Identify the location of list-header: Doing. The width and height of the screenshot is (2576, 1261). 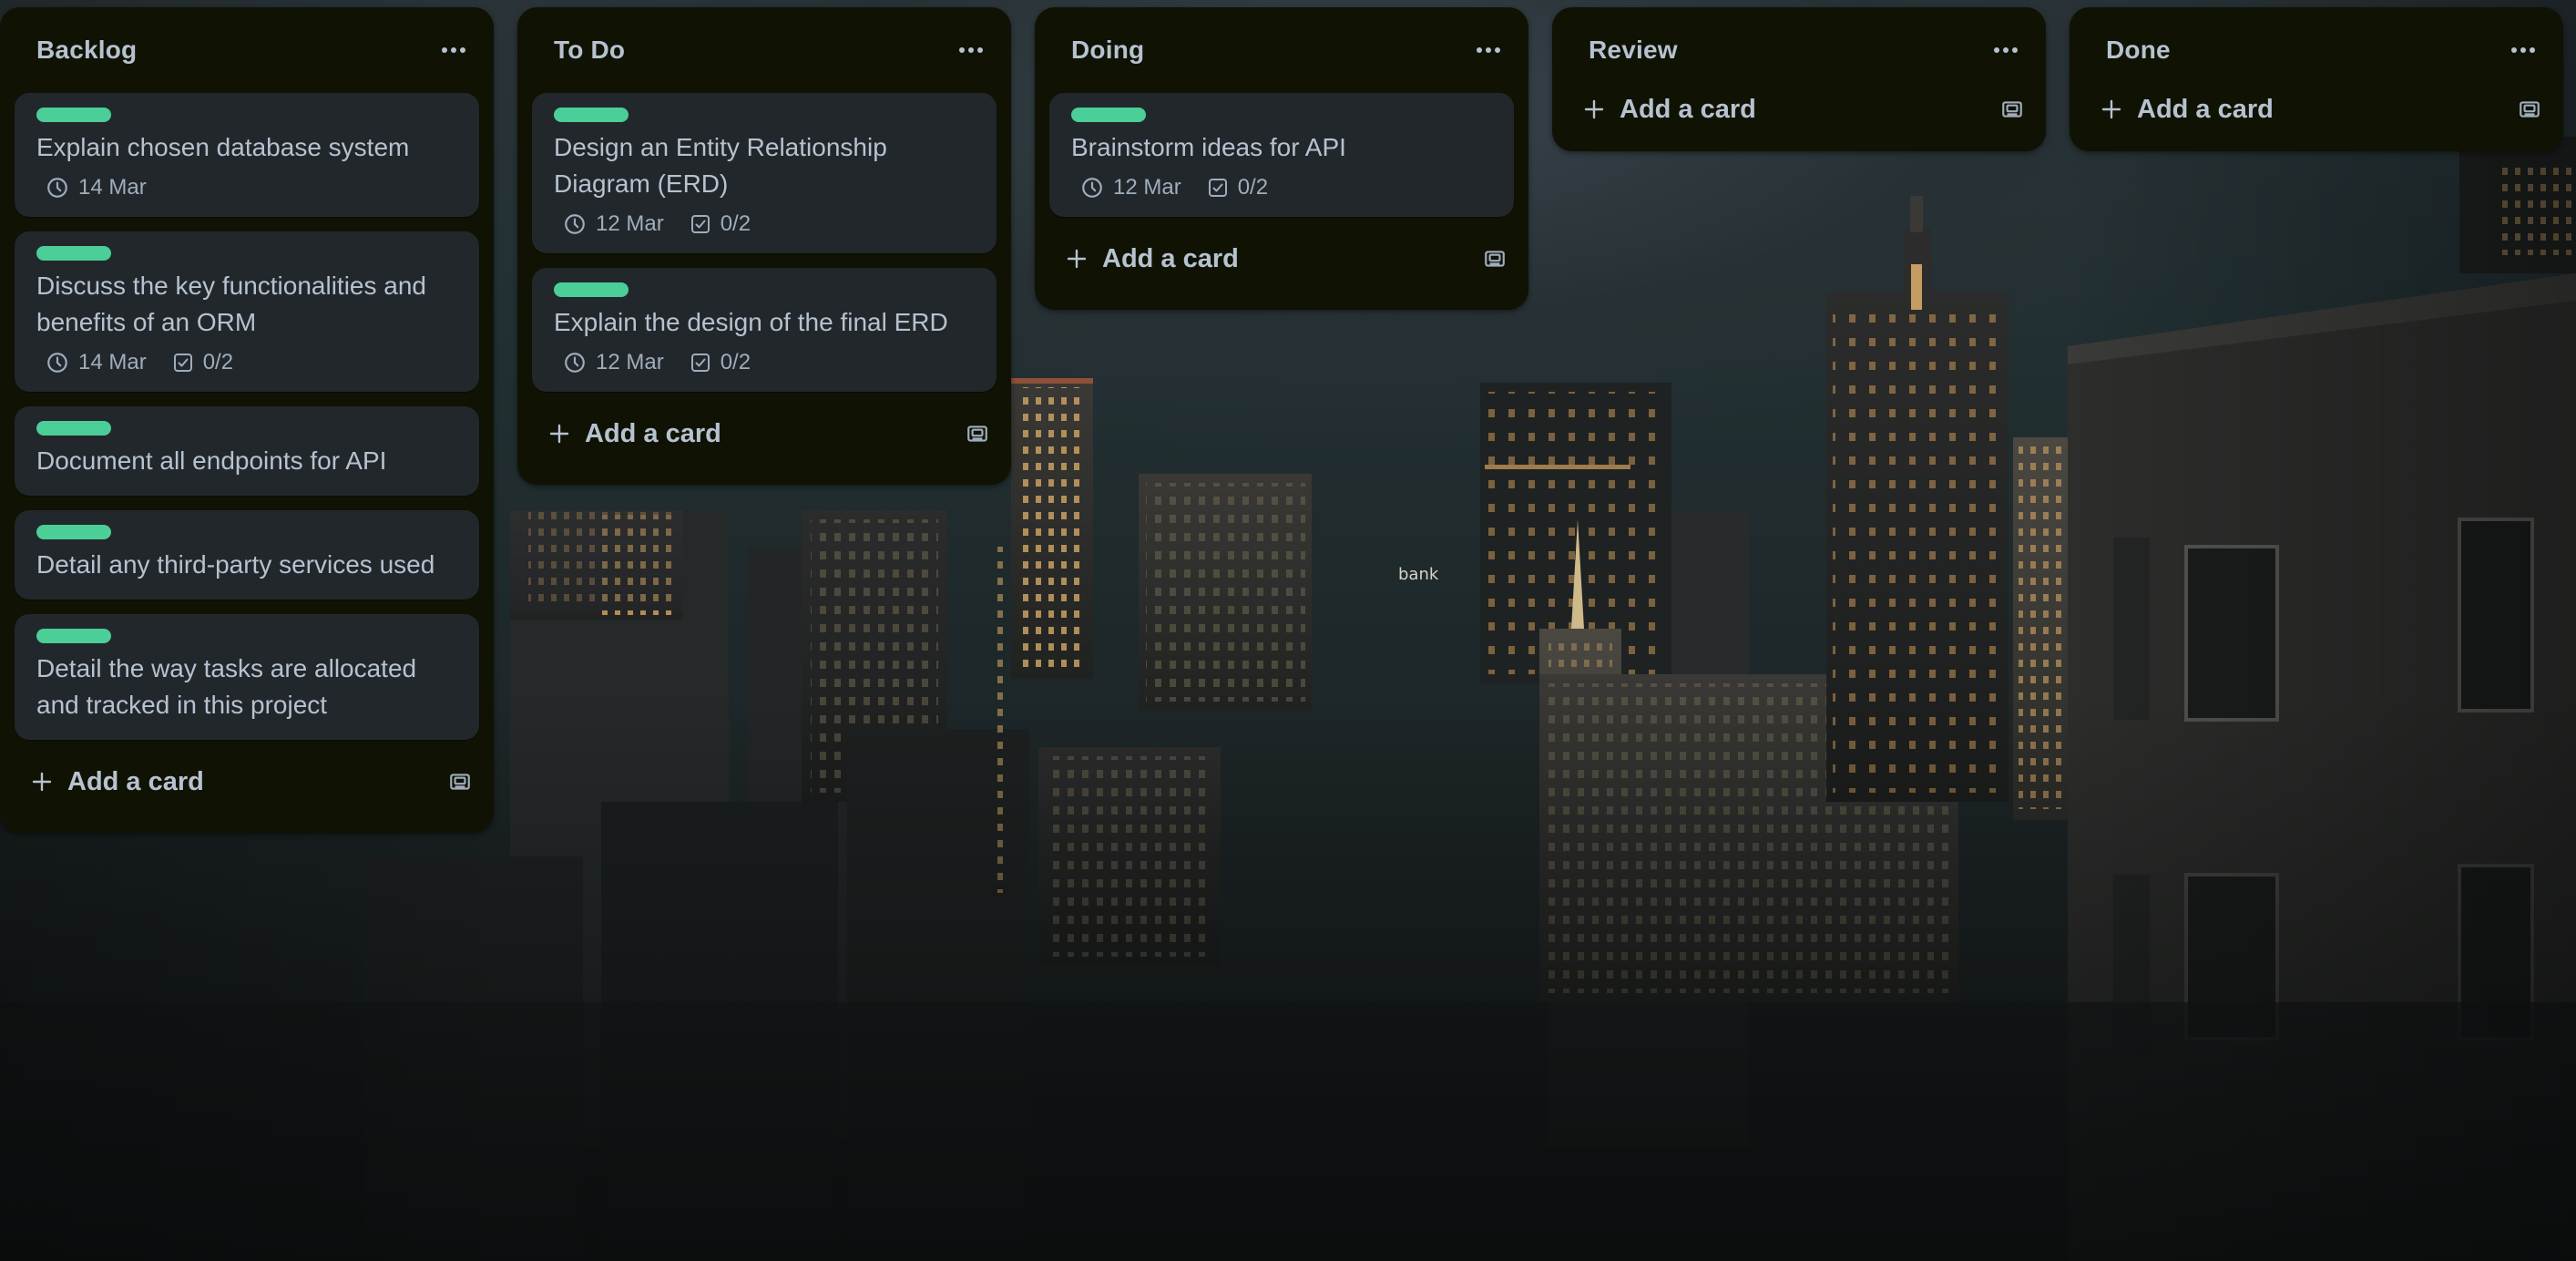
(1281, 50).